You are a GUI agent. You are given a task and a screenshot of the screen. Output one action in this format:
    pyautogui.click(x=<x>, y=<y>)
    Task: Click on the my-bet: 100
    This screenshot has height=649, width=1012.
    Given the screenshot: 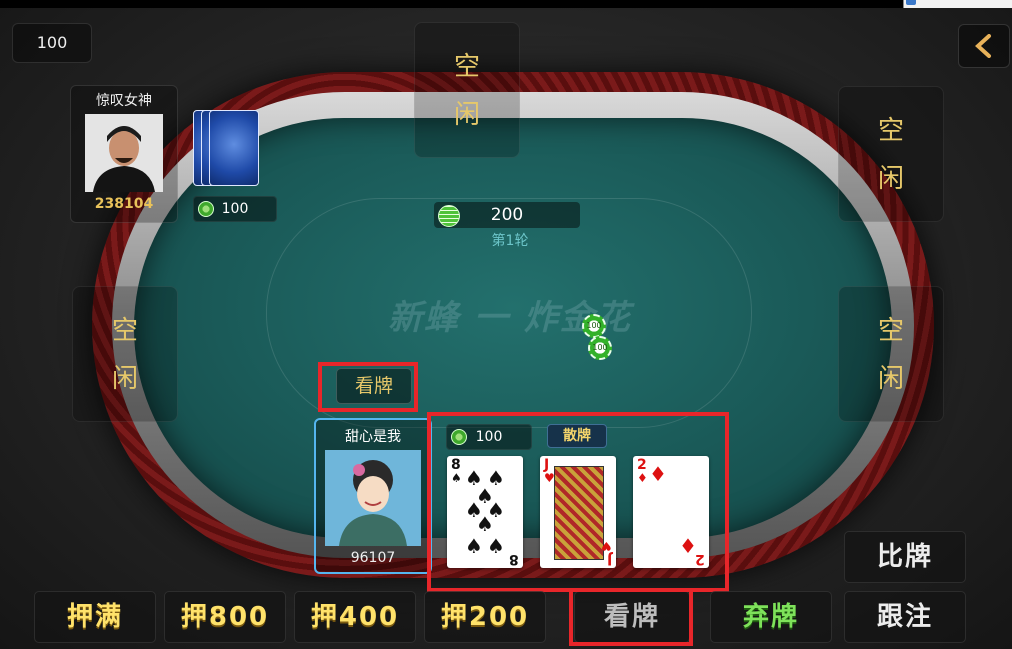 What is the action you would take?
    pyautogui.click(x=489, y=437)
    